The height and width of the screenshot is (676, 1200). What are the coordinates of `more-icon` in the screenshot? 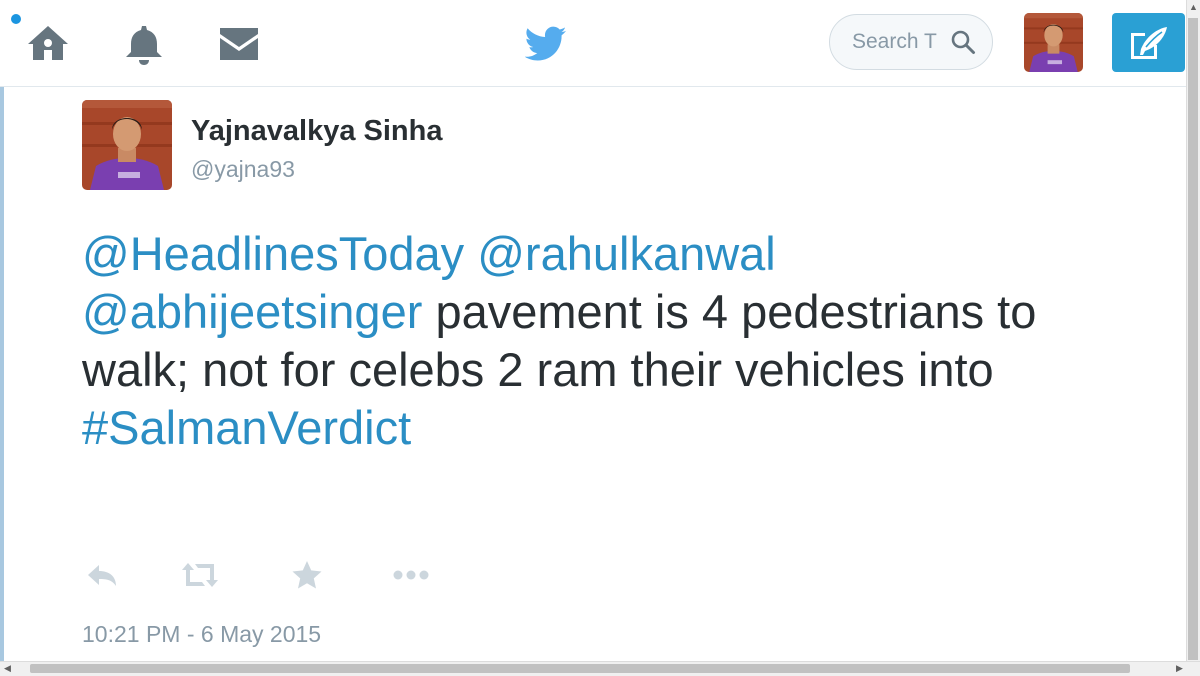 It's located at (411, 575).